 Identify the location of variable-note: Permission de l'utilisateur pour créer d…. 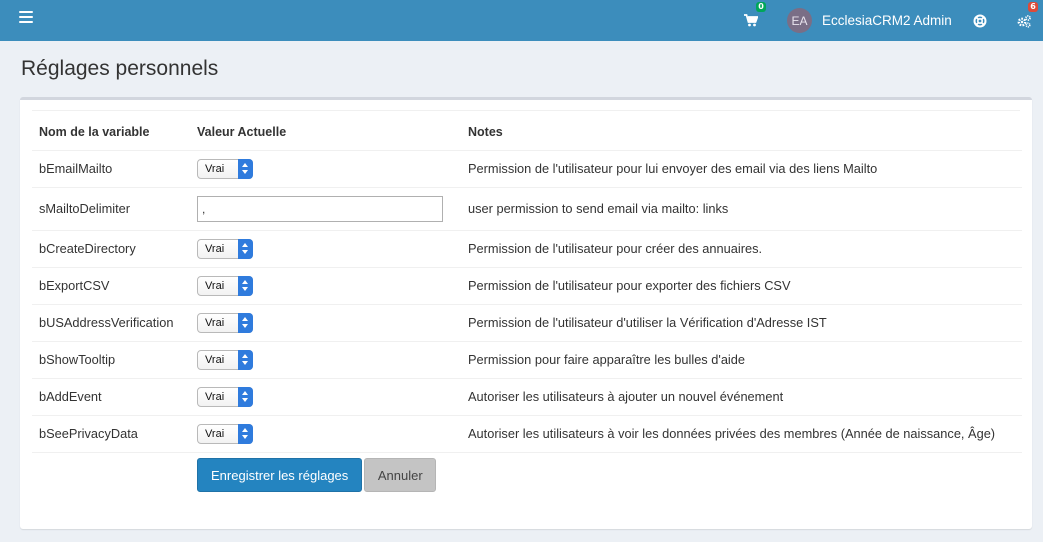
(741, 249).